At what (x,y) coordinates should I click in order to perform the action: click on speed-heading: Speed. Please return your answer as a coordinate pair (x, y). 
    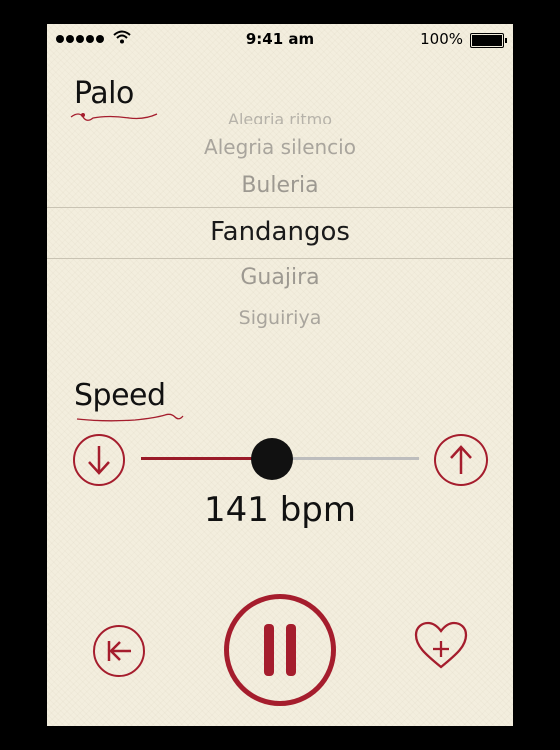
    Looking at the image, I should click on (120, 395).